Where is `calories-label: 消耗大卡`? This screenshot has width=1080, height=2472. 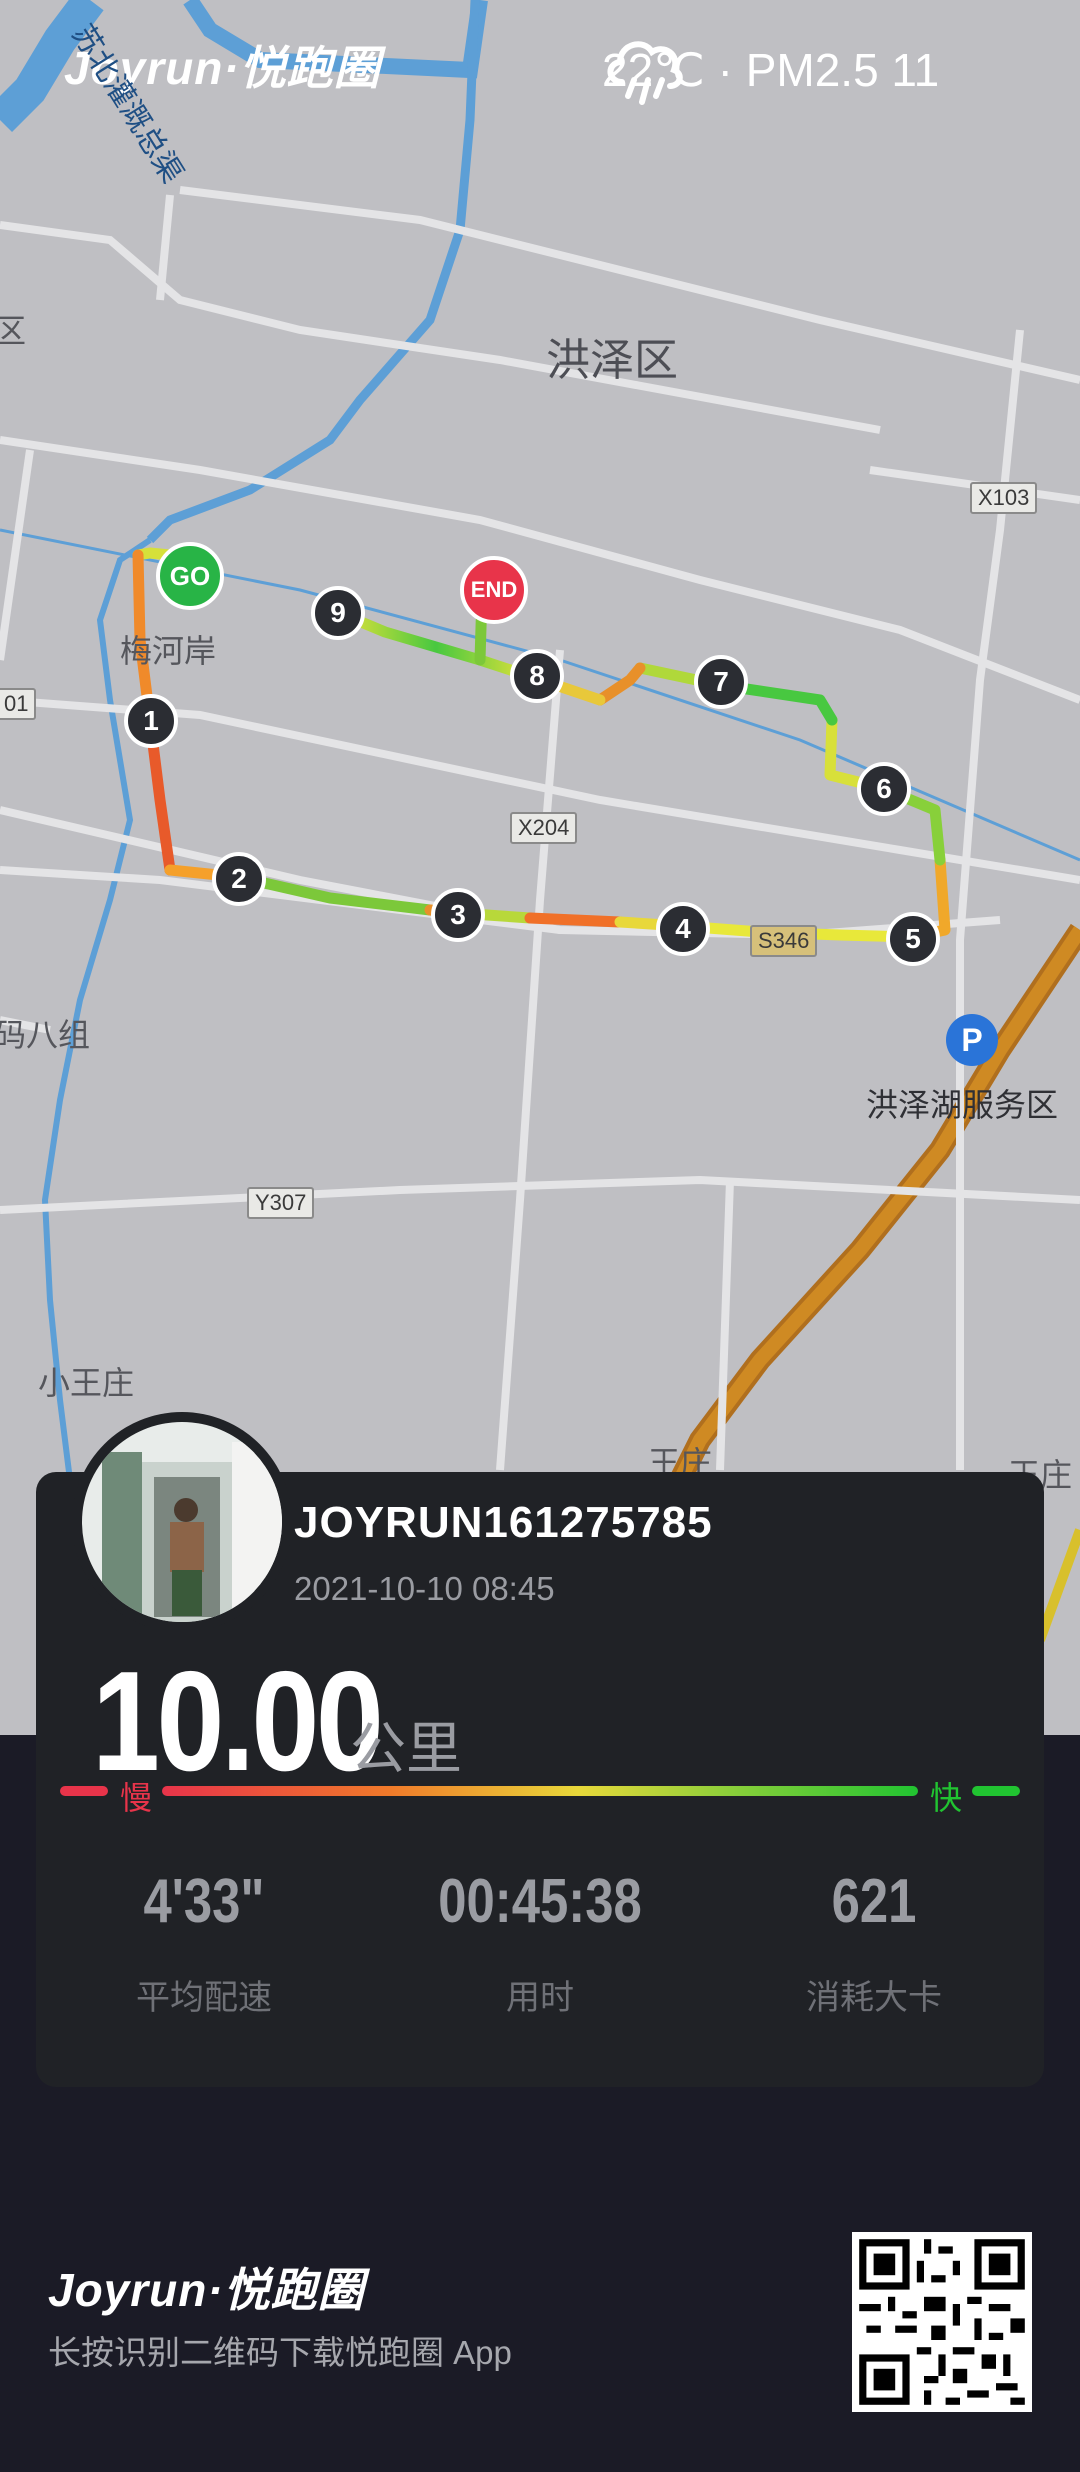 calories-label: 消耗大卡 is located at coordinates (874, 1998).